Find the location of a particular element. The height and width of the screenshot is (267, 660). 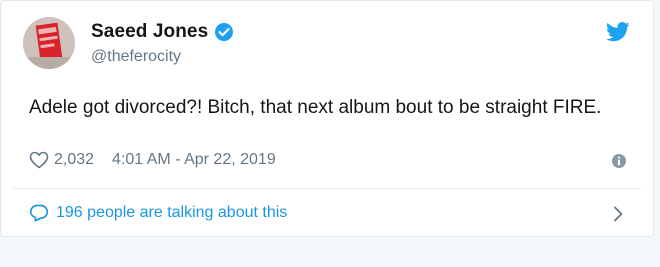

author-name-row: Saeed Jones is located at coordinates (162, 32).